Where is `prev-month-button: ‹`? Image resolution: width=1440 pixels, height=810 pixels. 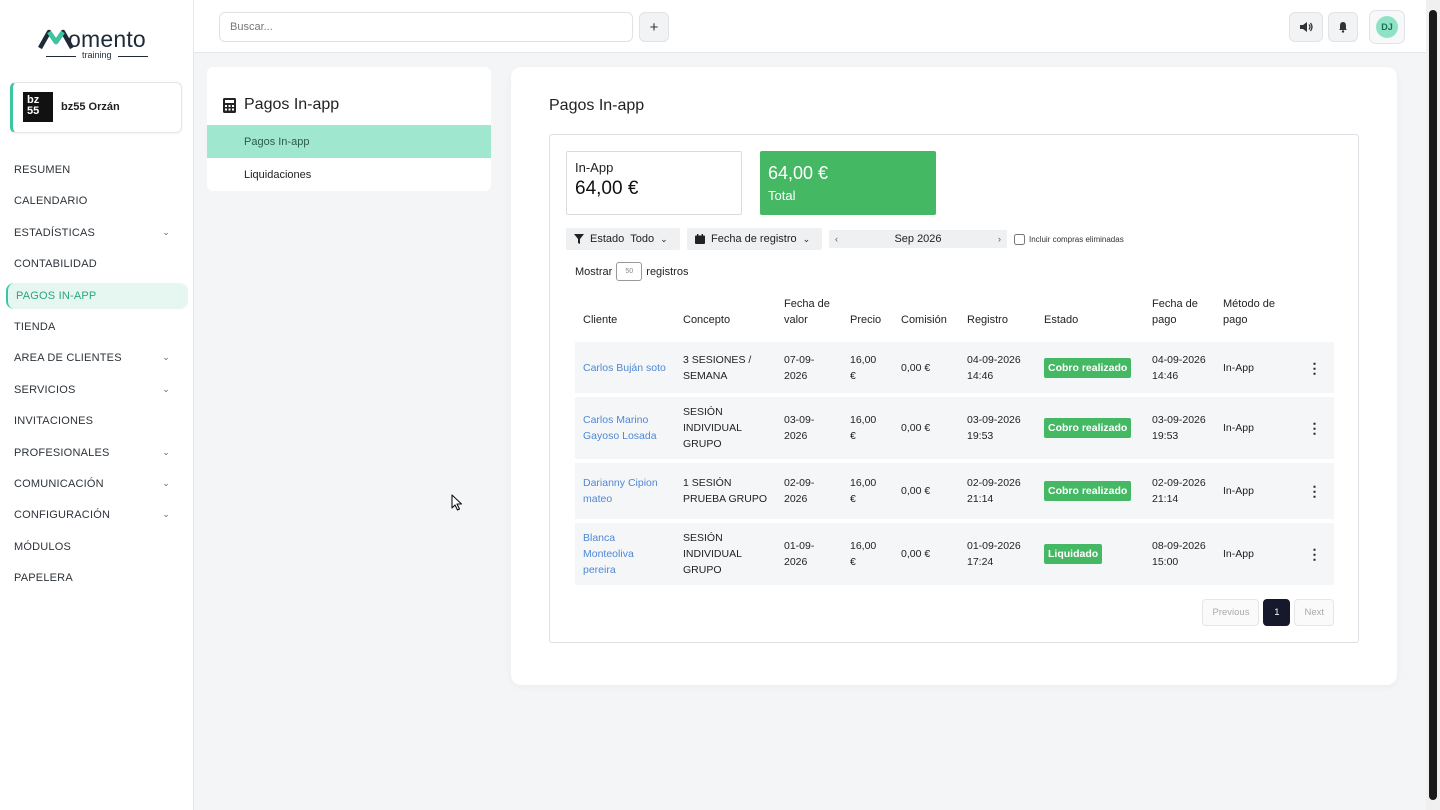
prev-month-button: ‹ is located at coordinates (836, 239).